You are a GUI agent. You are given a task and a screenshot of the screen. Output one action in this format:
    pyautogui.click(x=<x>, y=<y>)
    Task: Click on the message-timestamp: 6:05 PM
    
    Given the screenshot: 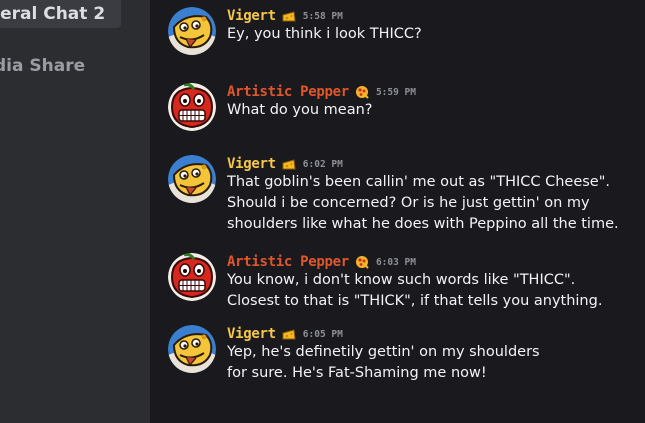 What is the action you would take?
    pyautogui.click(x=322, y=334)
    